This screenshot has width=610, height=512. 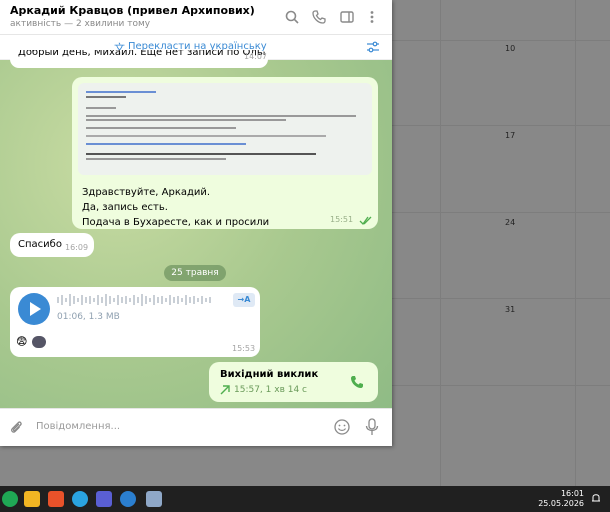 What do you see at coordinates (104, 499) in the screenshot?
I see `teams-icon` at bounding box center [104, 499].